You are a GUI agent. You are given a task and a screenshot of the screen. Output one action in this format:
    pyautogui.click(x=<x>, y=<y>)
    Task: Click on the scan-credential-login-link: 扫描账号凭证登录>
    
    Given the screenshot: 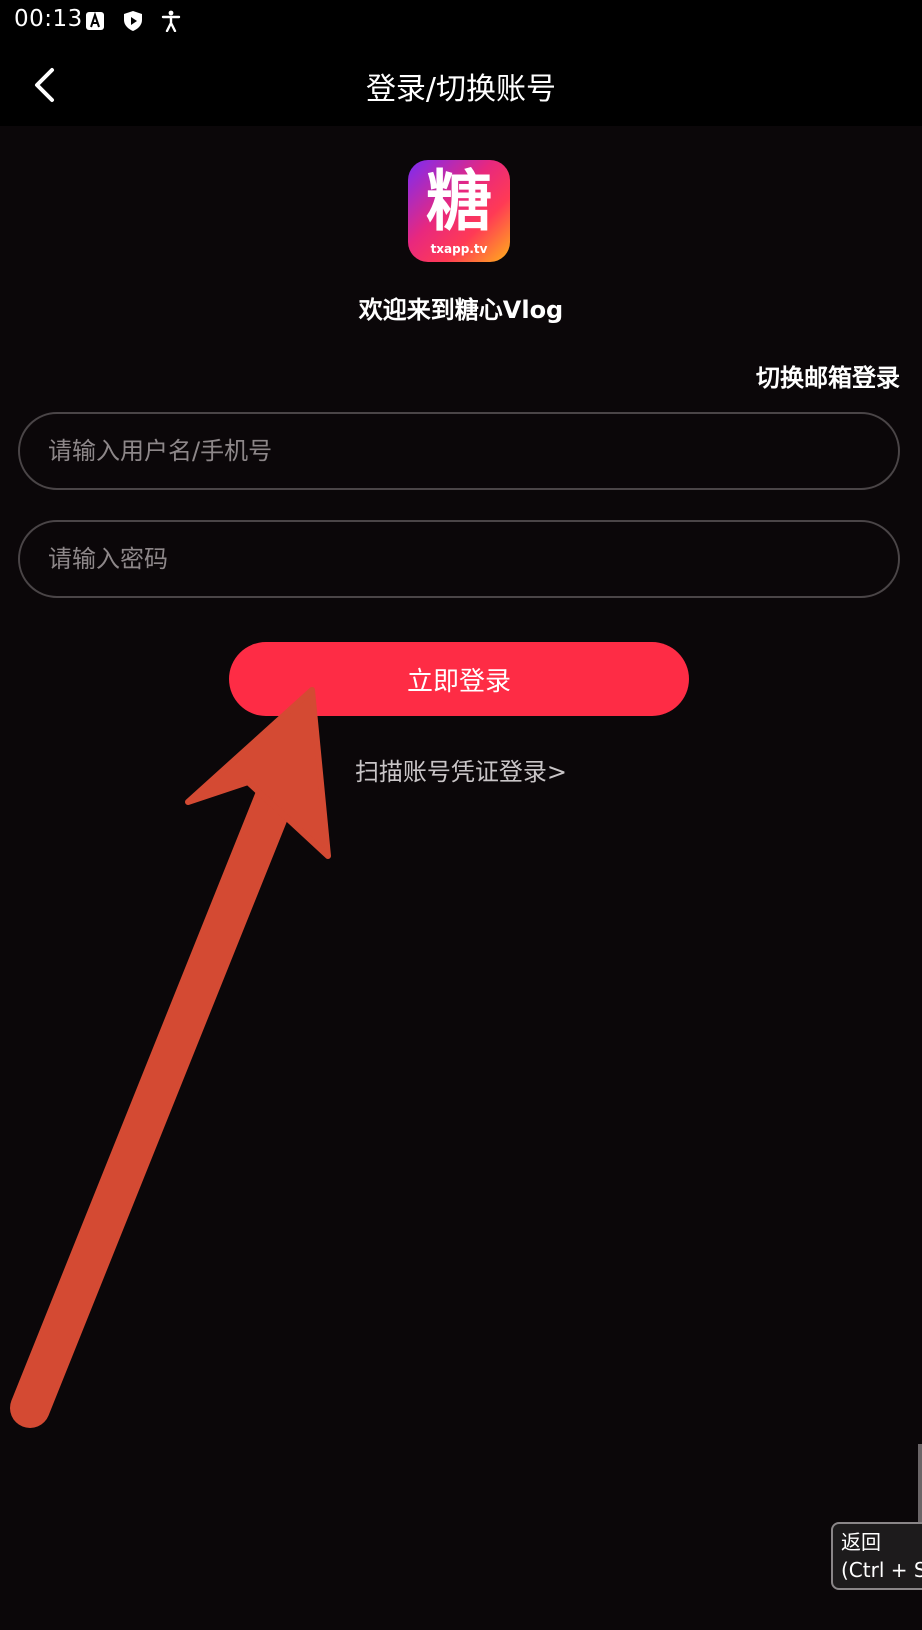 What is the action you would take?
    pyautogui.click(x=461, y=769)
    